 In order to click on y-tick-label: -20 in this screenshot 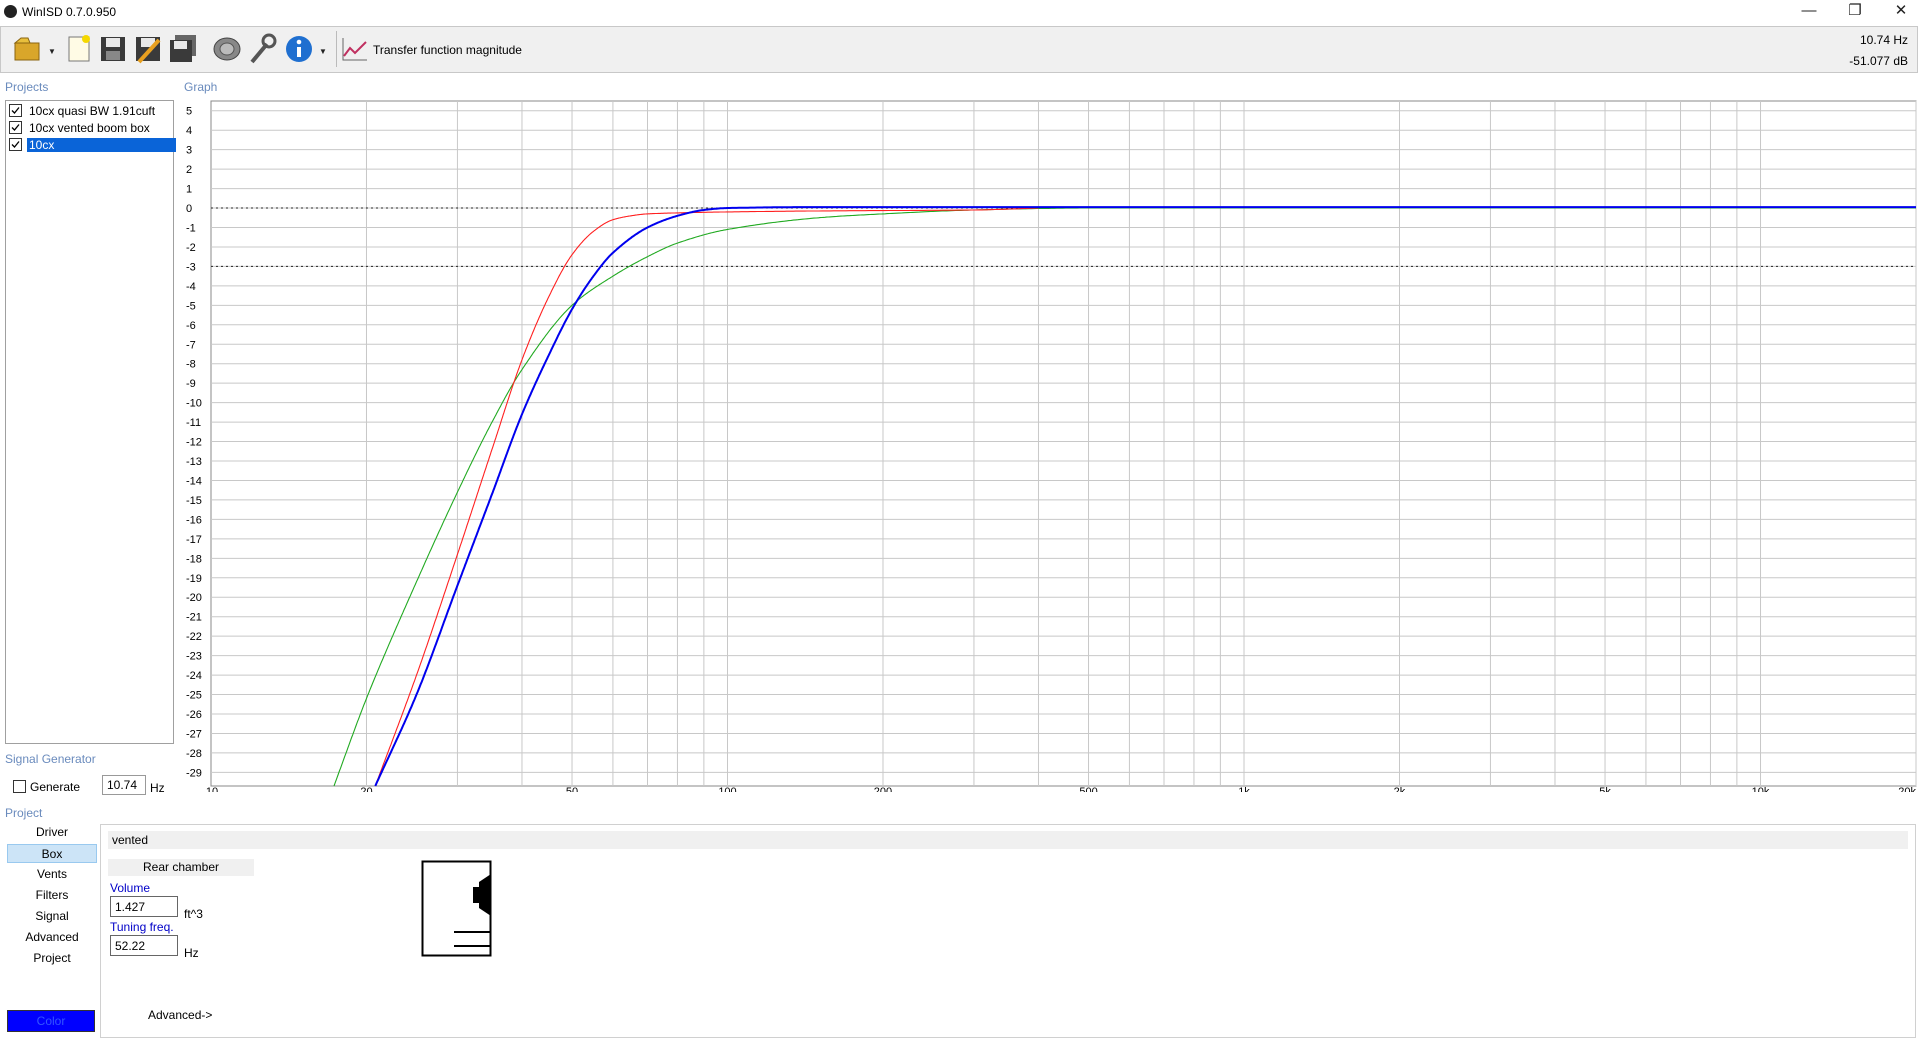, I will do `click(194, 598)`.